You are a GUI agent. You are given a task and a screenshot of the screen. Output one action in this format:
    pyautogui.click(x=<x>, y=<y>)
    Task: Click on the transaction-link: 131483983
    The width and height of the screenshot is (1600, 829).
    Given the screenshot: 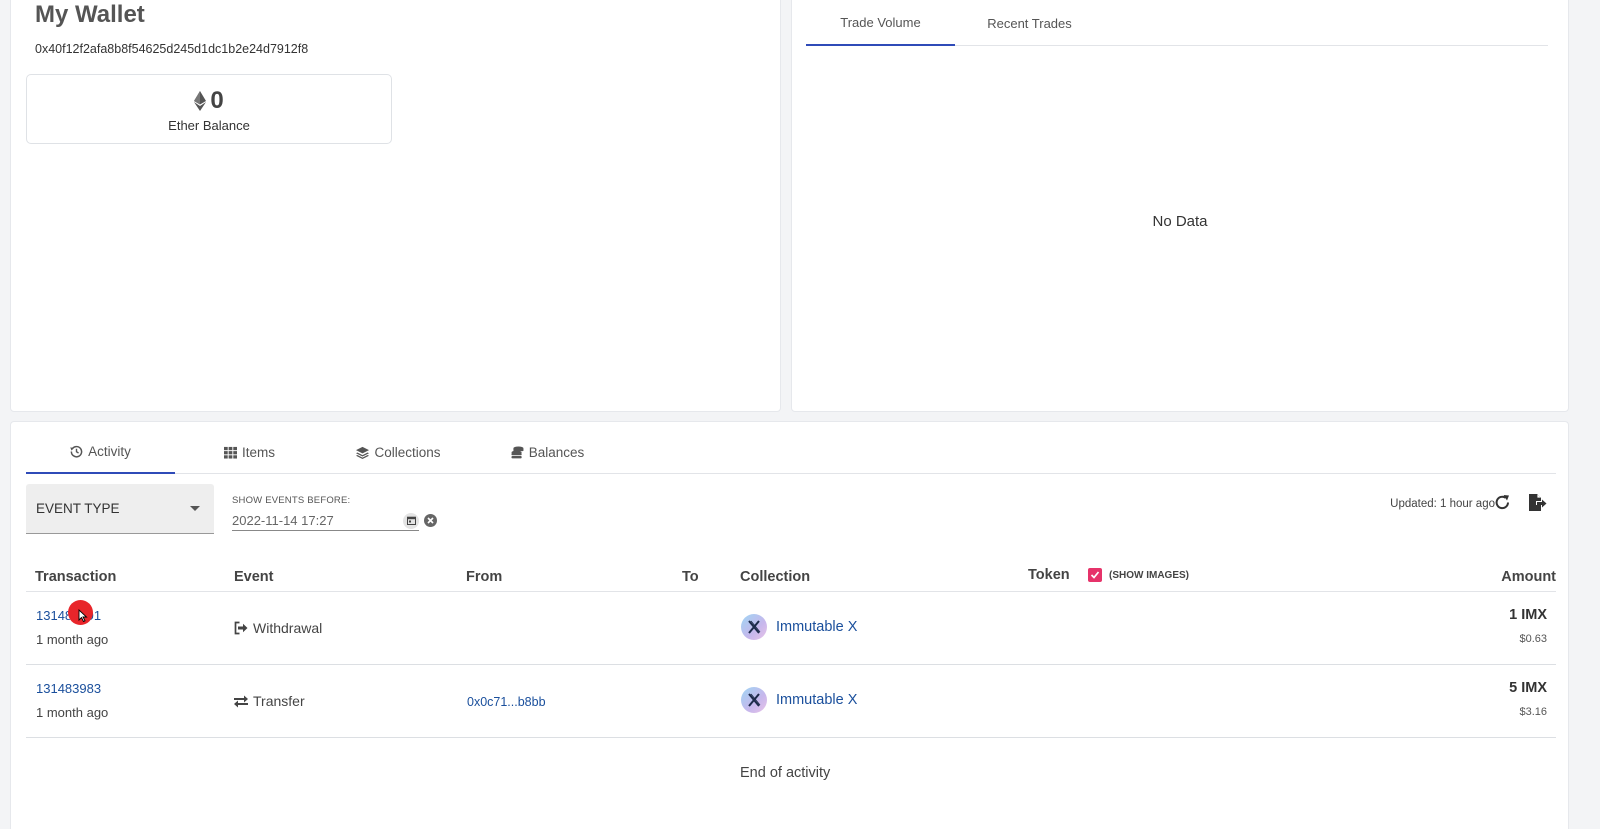 What is the action you would take?
    pyautogui.click(x=68, y=688)
    